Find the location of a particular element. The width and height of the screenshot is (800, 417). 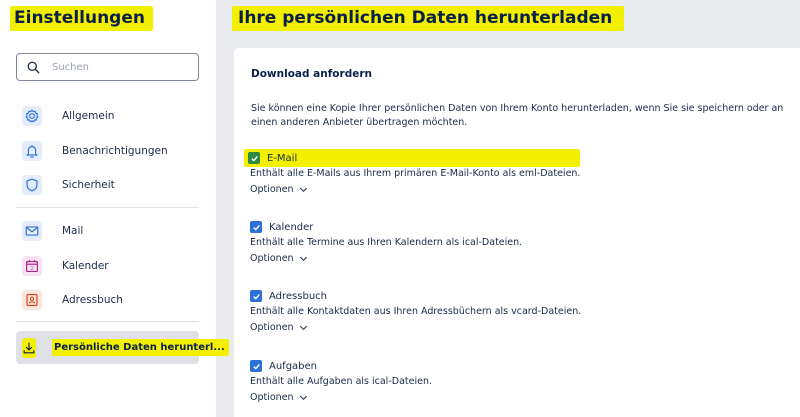

sidebar-item-allgemein: Allgemein is located at coordinates (68, 116).